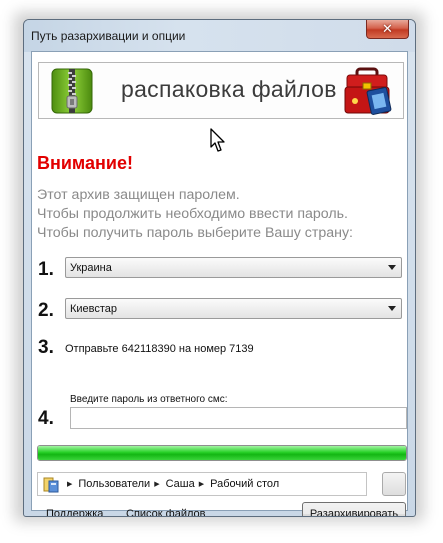 This screenshot has width=443, height=543. I want to click on title-bar: Путь разархивации и опции ✕, so click(219, 36).